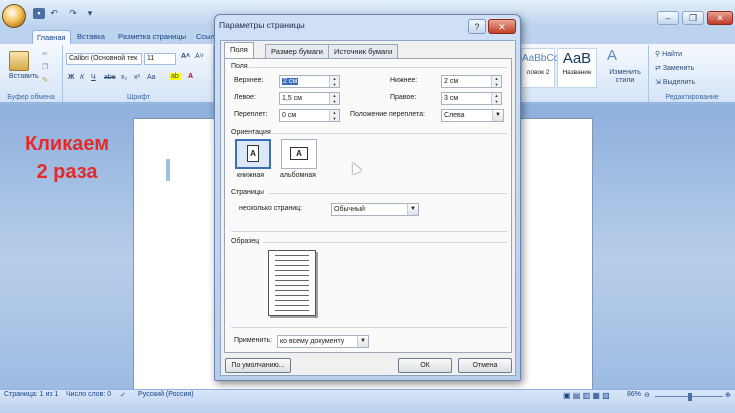 The width and height of the screenshot is (735, 413). What do you see at coordinates (290, 81) in the screenshot?
I see `top-margin-value: 2 см` at bounding box center [290, 81].